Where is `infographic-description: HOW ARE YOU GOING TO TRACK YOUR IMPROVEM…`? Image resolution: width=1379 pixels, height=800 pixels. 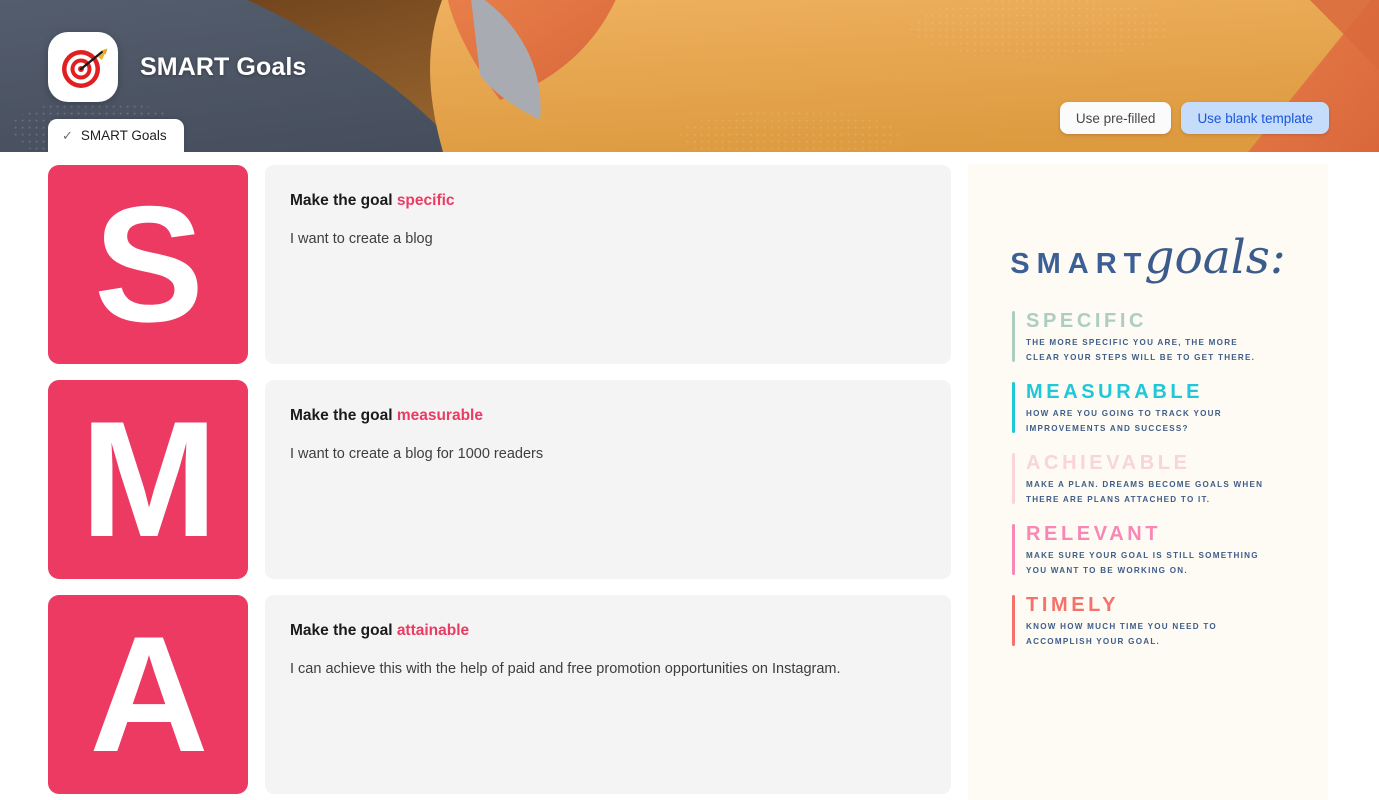
infographic-description: HOW ARE YOU GOING TO TRACK YOUR IMPROVEM… is located at coordinates (1160, 422).